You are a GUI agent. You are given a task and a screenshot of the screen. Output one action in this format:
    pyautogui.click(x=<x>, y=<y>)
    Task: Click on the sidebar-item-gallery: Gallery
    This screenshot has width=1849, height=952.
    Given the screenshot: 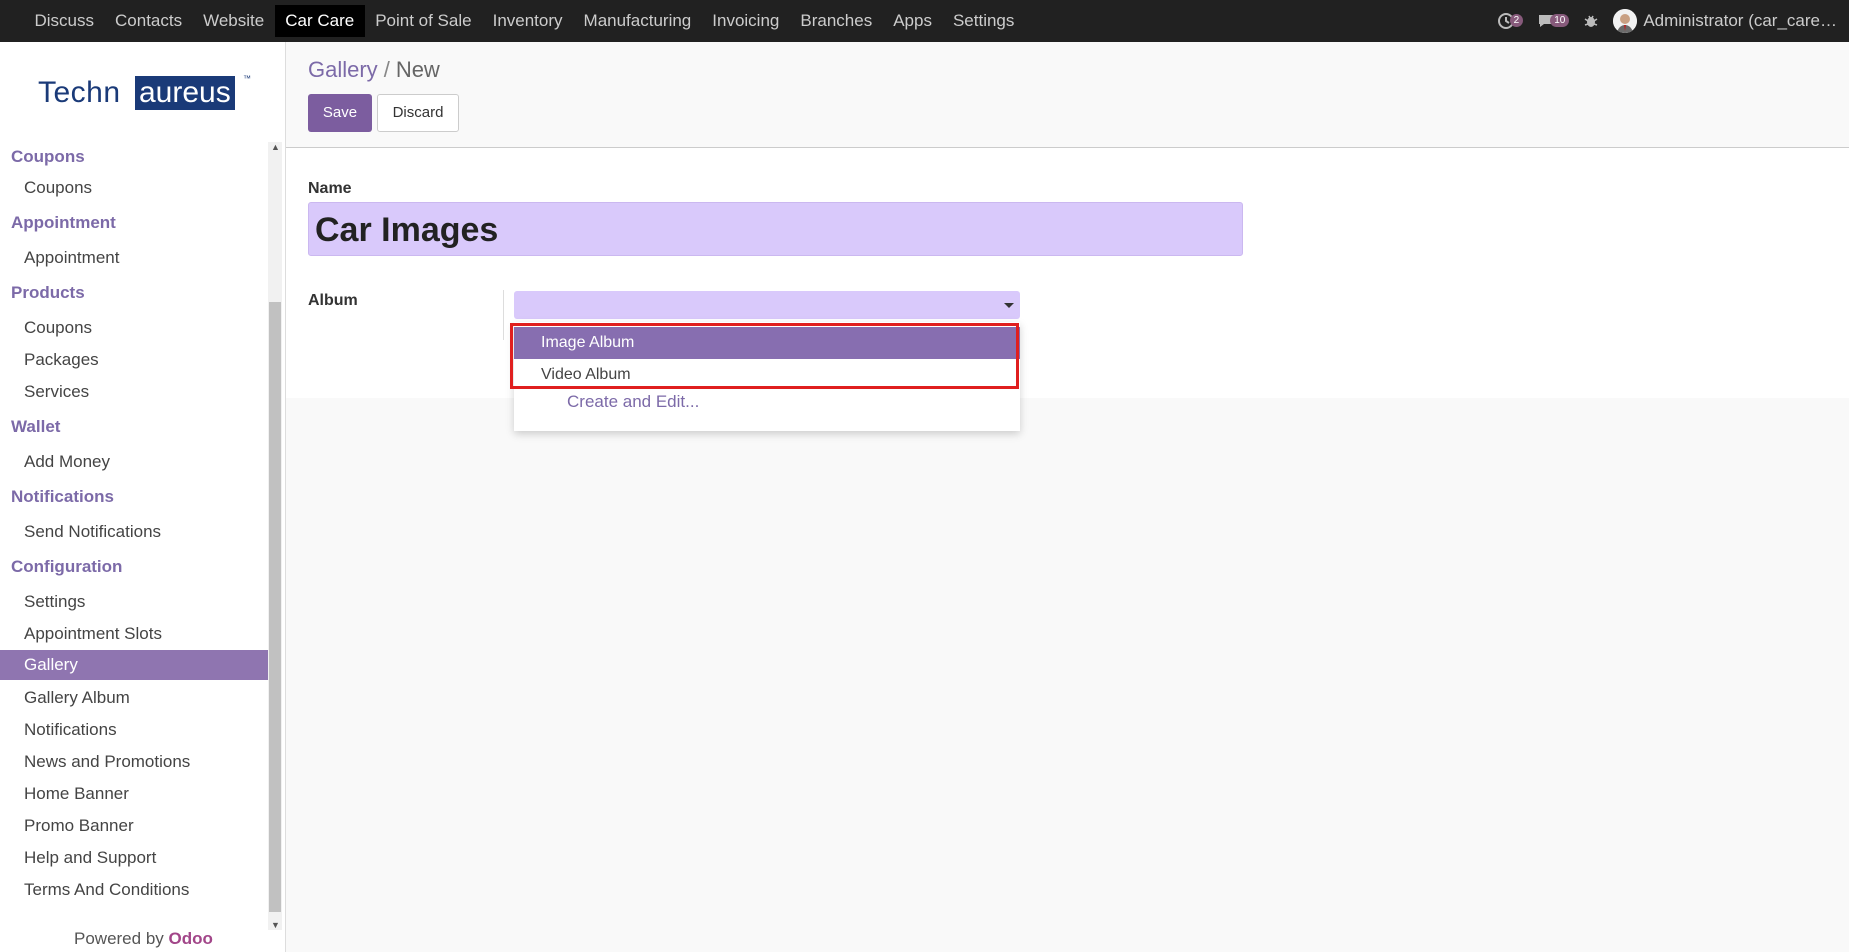 What is the action you would take?
    pyautogui.click(x=134, y=665)
    